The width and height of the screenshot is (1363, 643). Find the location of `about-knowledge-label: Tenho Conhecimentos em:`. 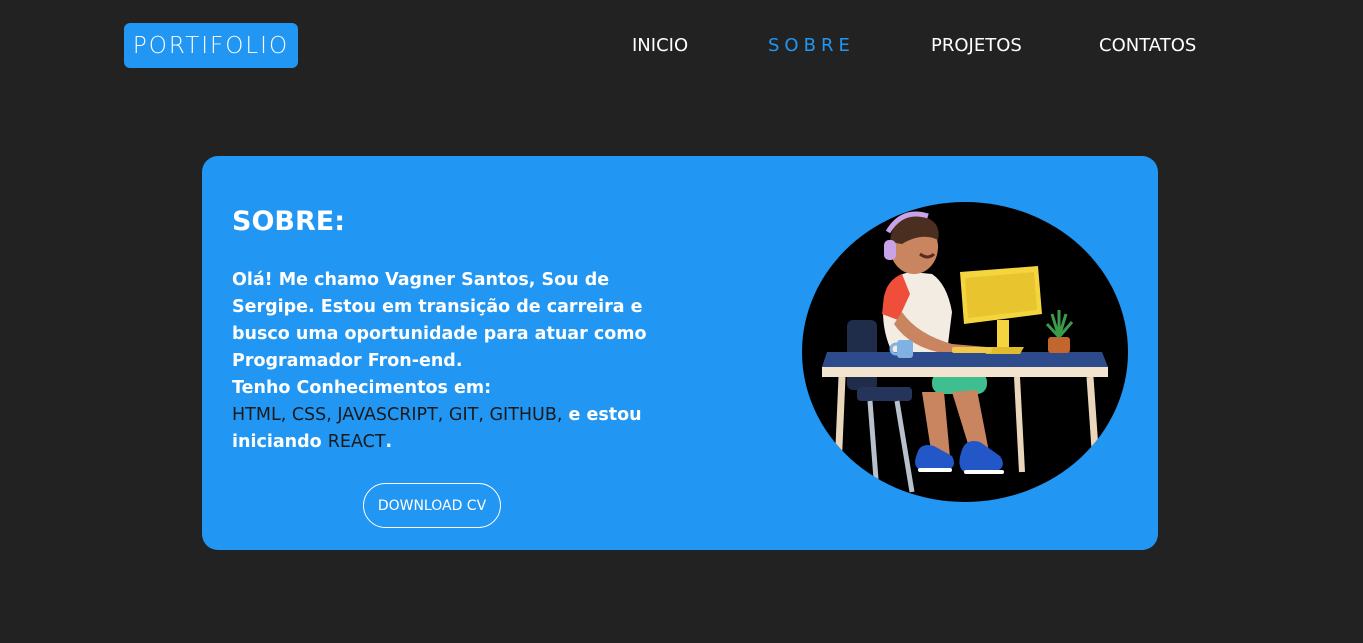

about-knowledge-label: Tenho Conhecimentos em: is located at coordinates (362, 388).